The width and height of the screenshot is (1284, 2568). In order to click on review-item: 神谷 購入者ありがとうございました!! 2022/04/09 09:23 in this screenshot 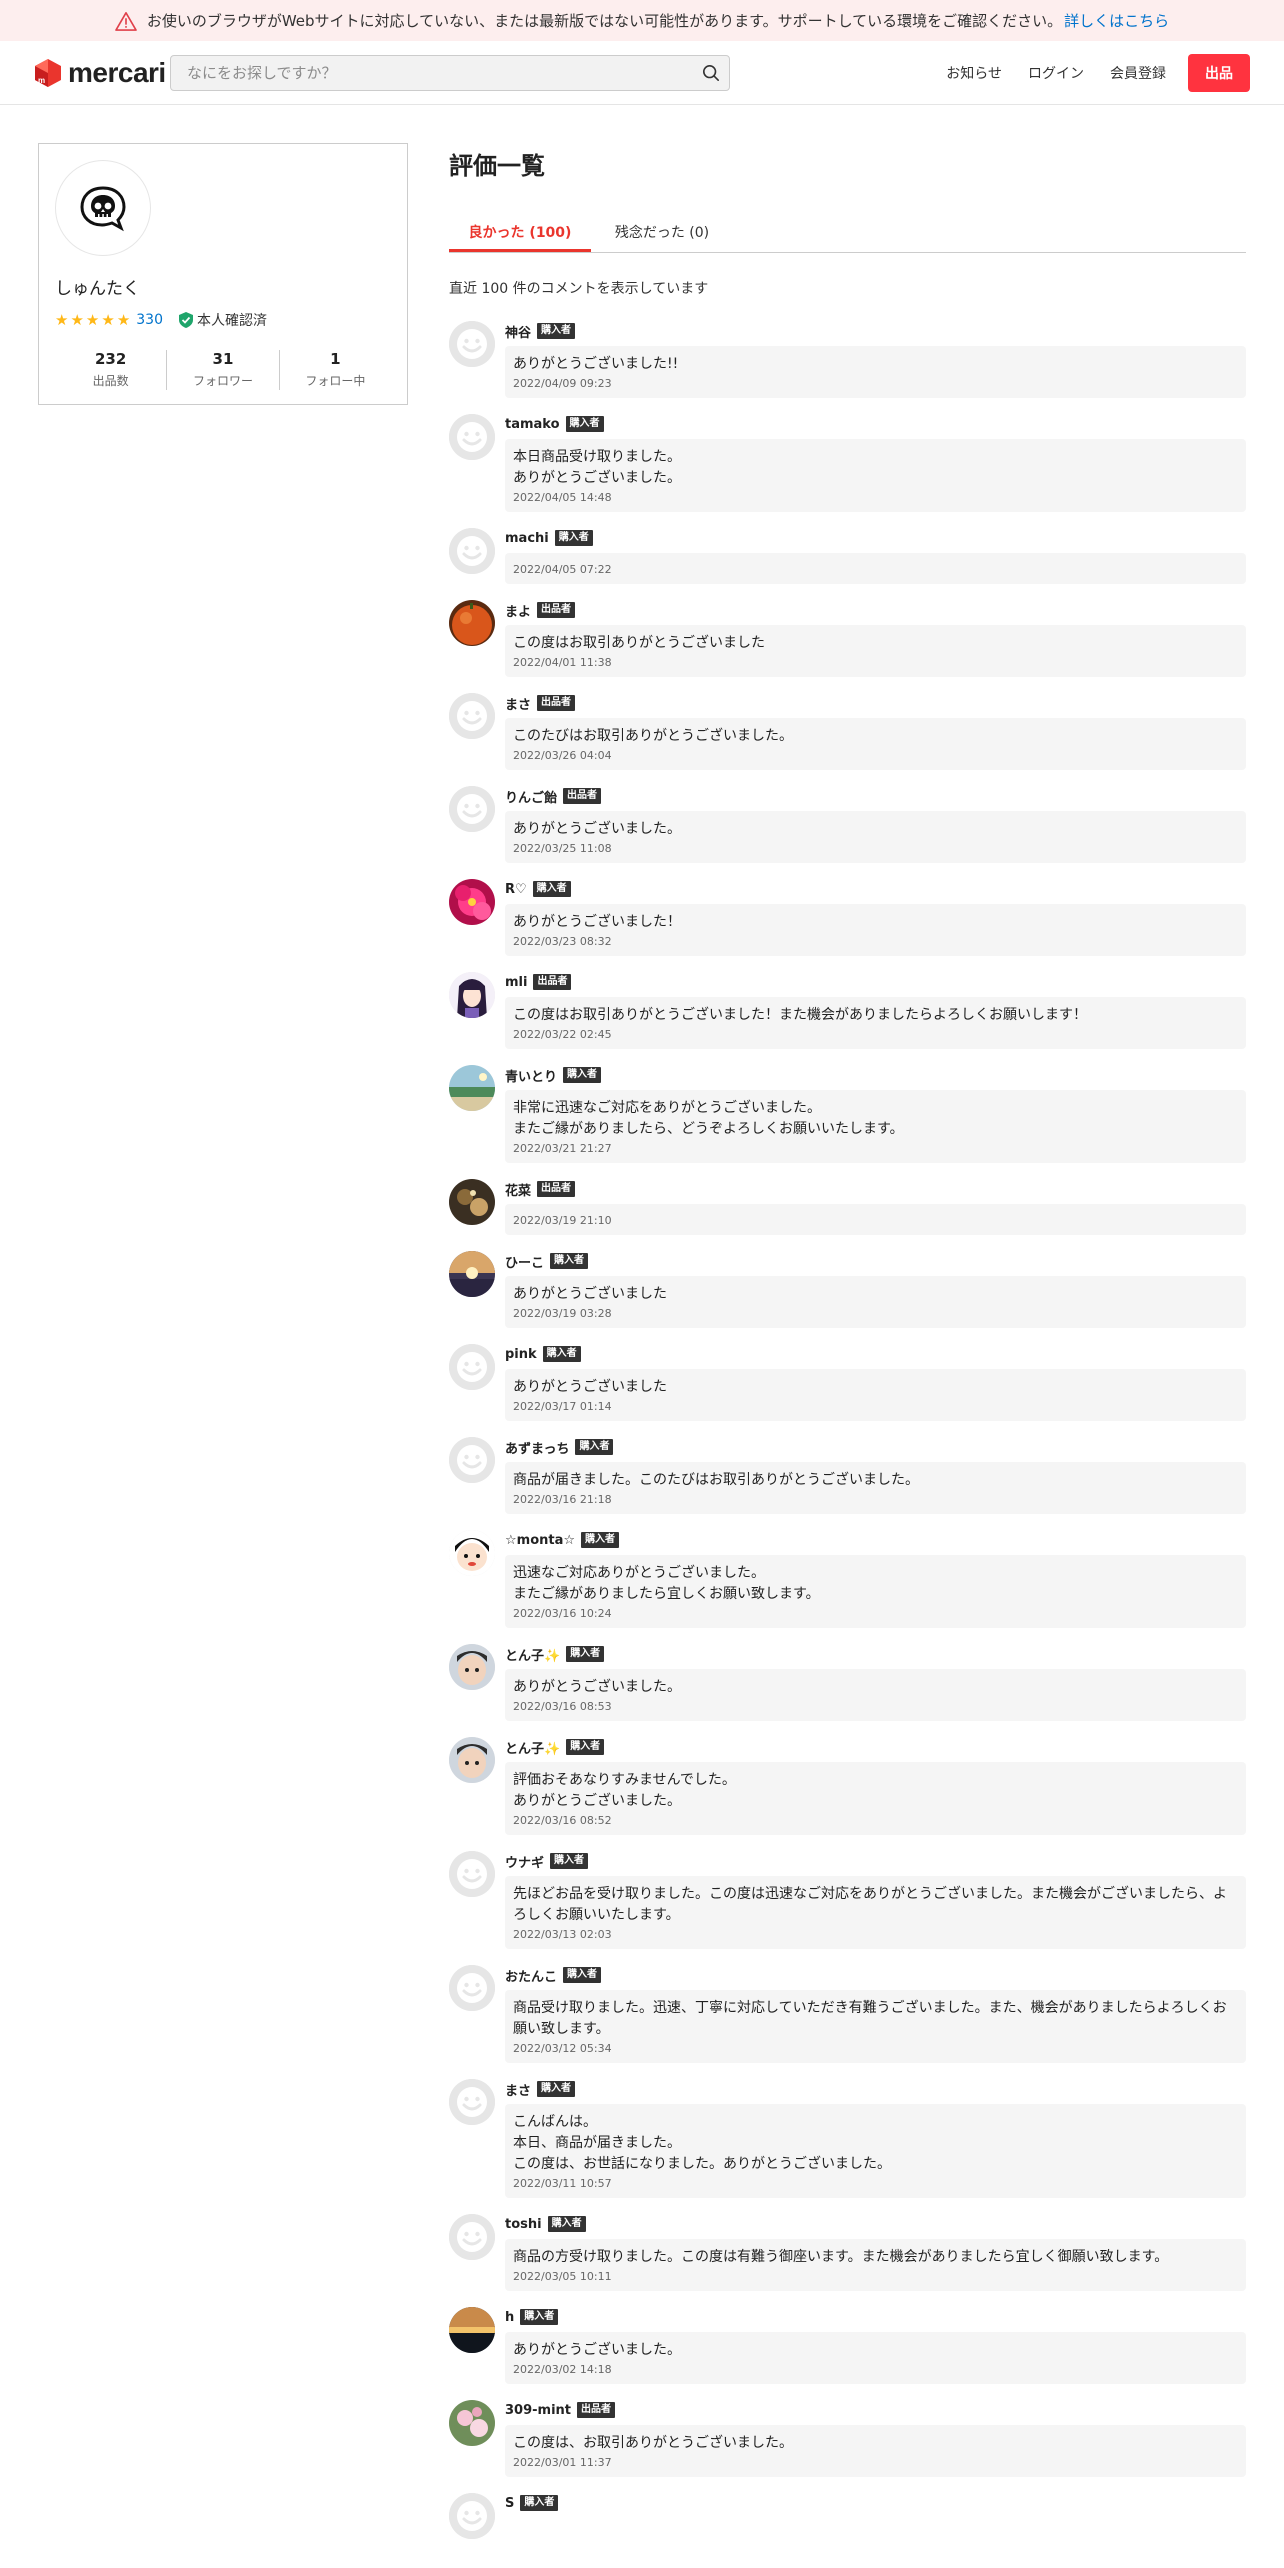, I will do `click(847, 359)`.